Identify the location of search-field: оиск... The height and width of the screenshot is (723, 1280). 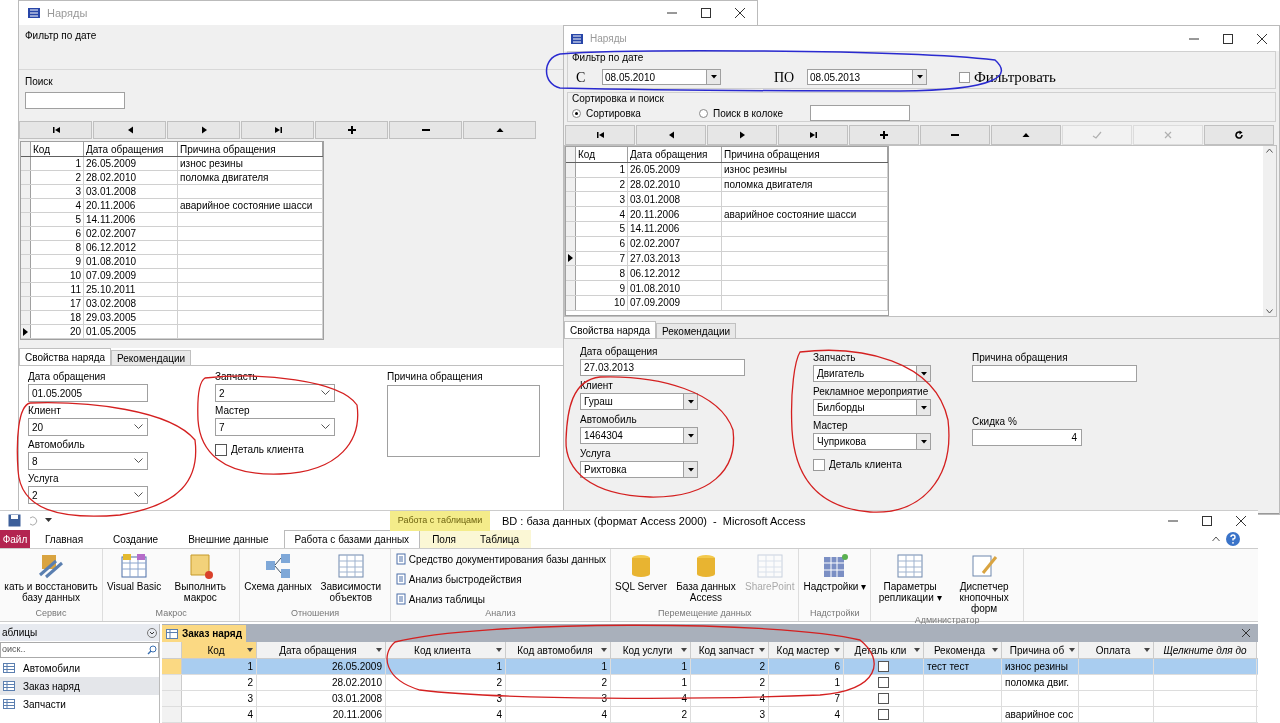
(79, 650).